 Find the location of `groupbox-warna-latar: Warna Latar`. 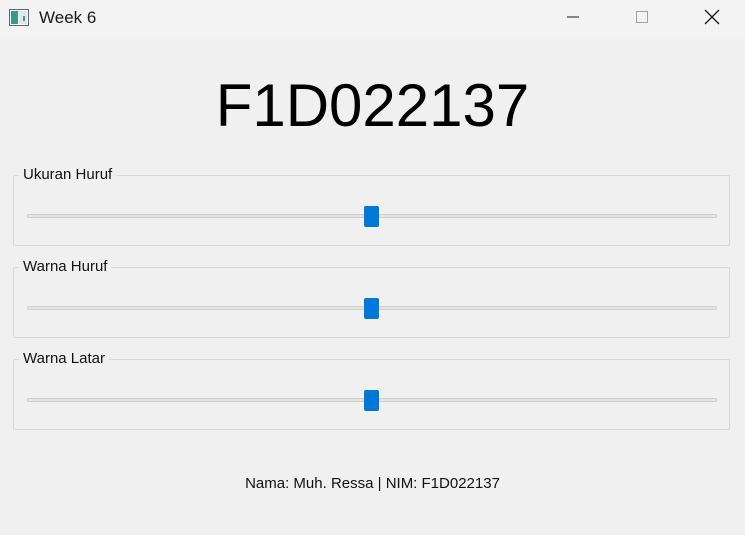

groupbox-warna-latar: Warna Latar is located at coordinates (371, 390).